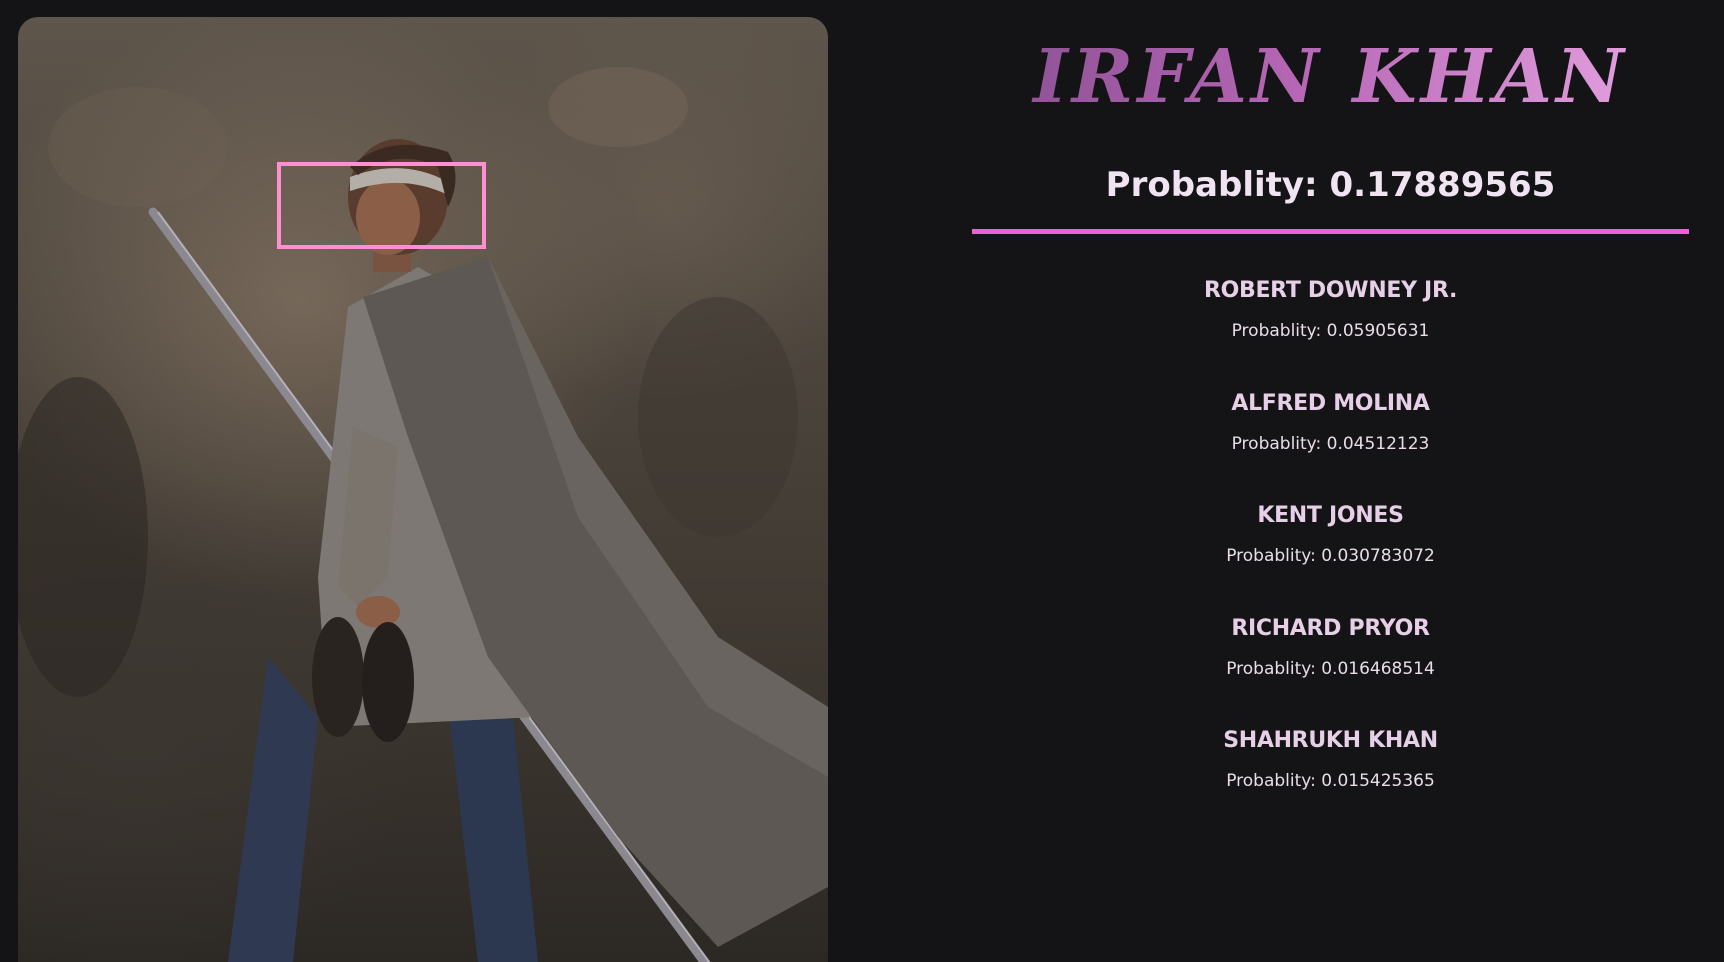 The width and height of the screenshot is (1724, 962). I want to click on candidate-name: ALFRED MOLINA, so click(1330, 403).